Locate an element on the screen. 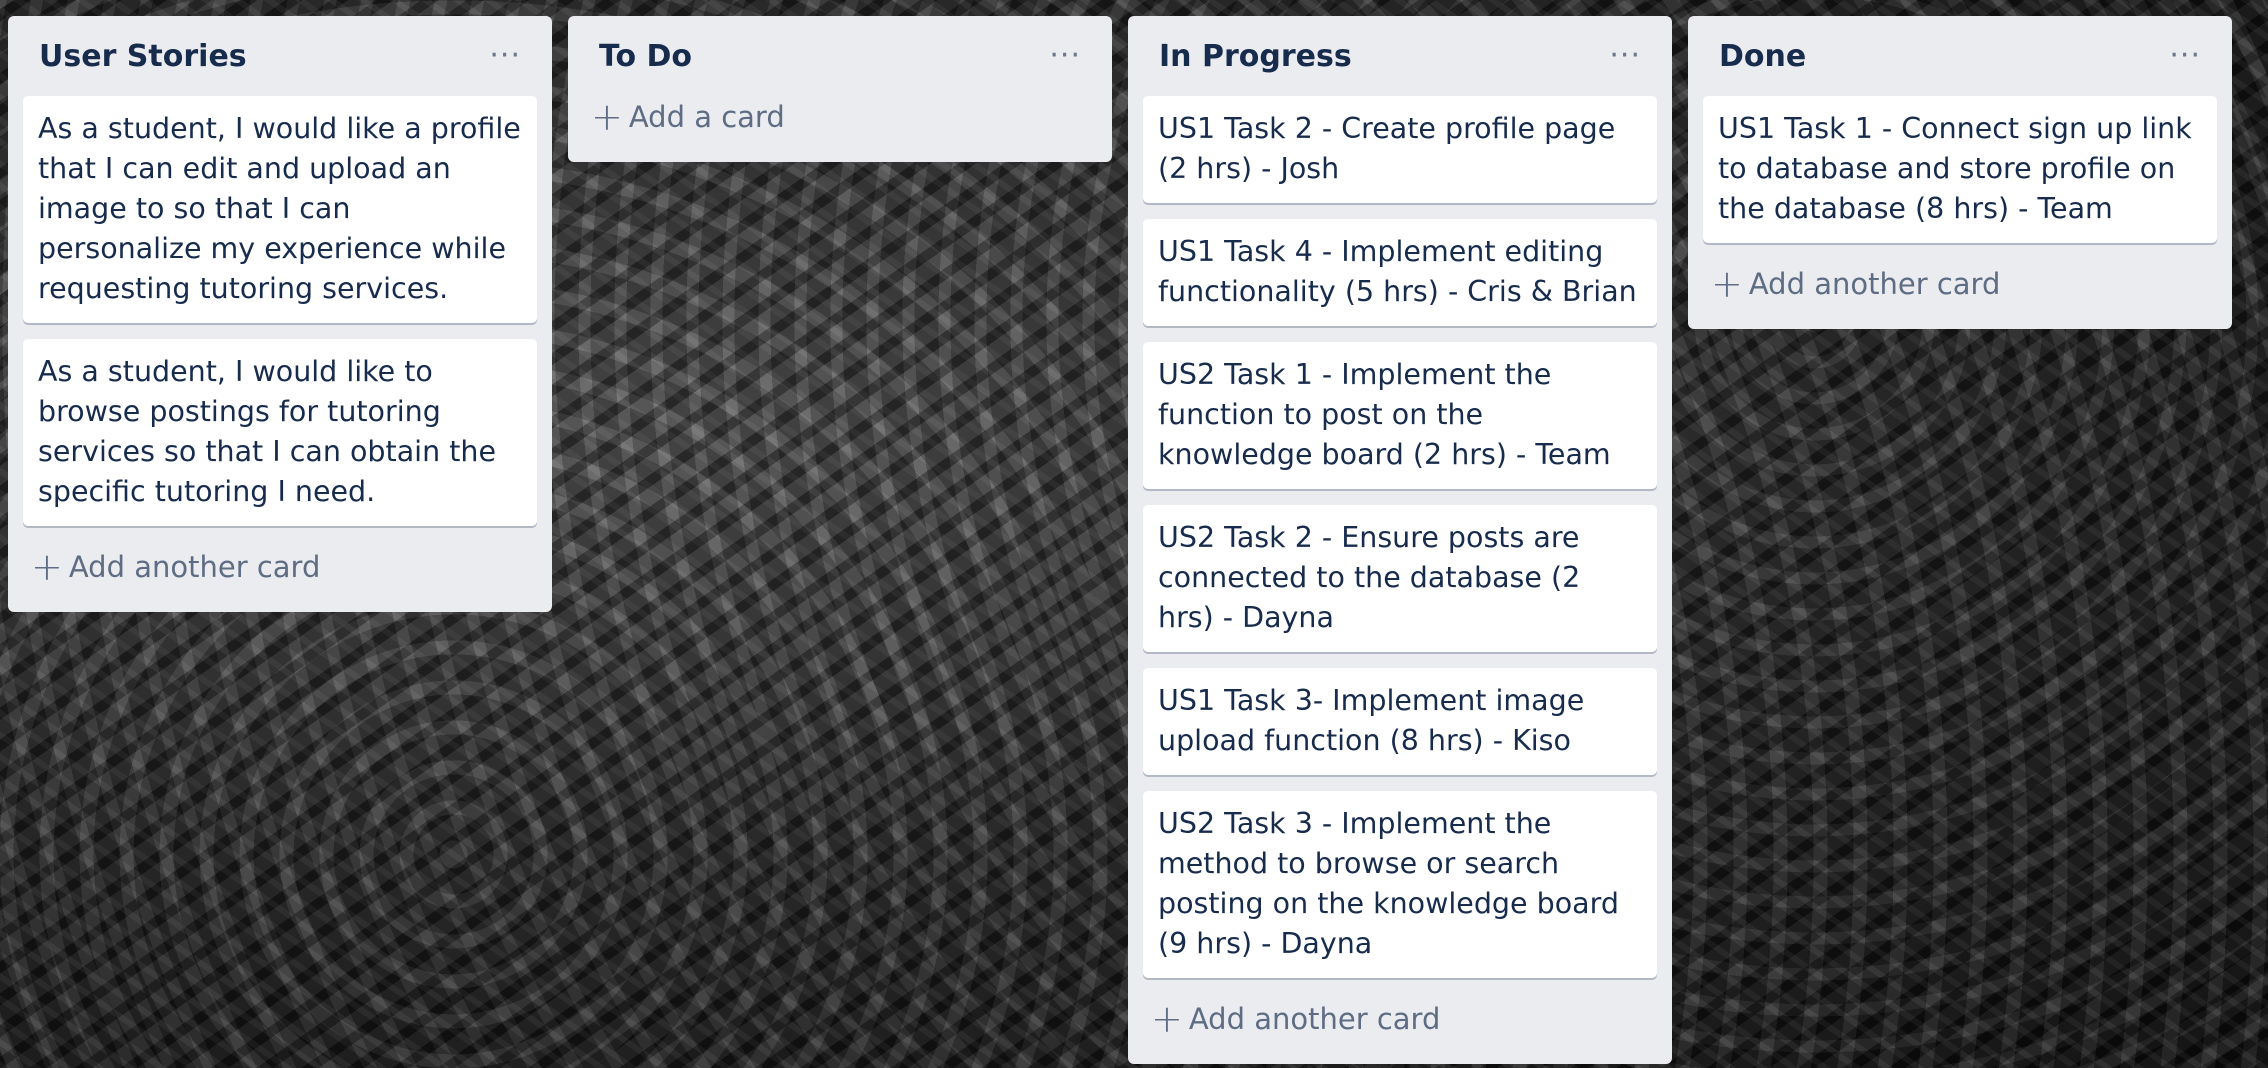 This screenshot has width=2268, height=1068. list-to-do: To Do ··· + Add a card is located at coordinates (840, 89).